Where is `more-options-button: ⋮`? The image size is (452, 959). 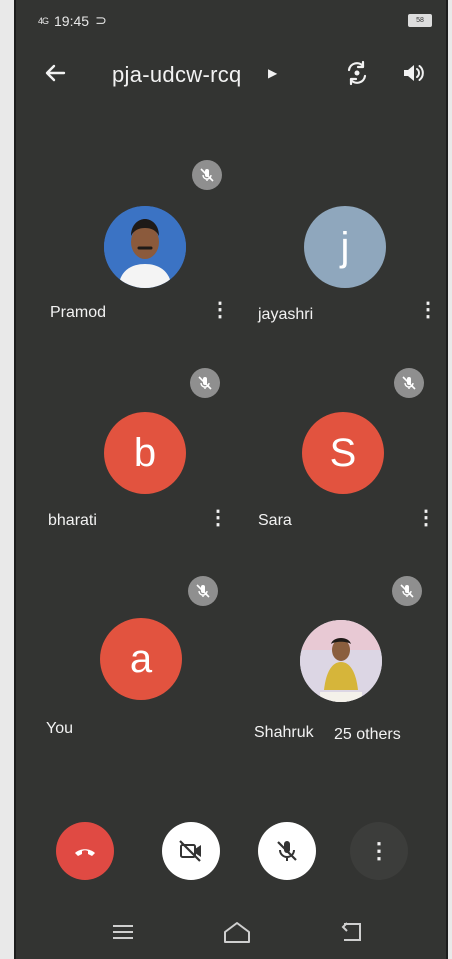
more-options-button: ⋮ is located at coordinates (379, 851).